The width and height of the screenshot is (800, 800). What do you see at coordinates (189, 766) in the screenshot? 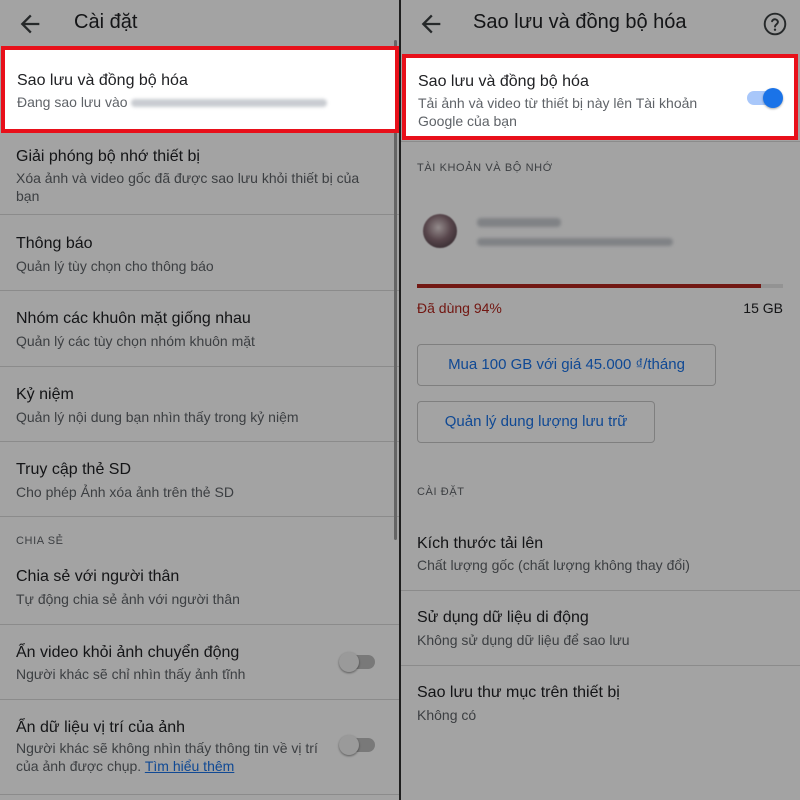
I see `learn-more-link: Tìm hiểu thêm` at bounding box center [189, 766].